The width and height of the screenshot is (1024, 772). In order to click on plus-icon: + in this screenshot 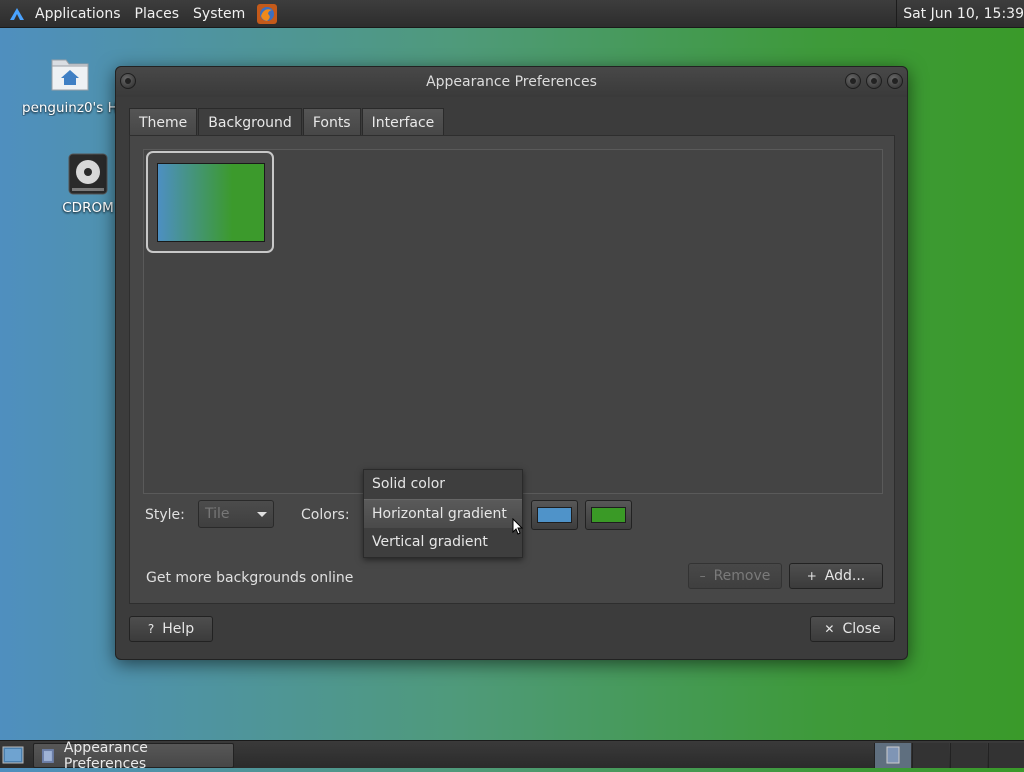, I will do `click(811, 576)`.